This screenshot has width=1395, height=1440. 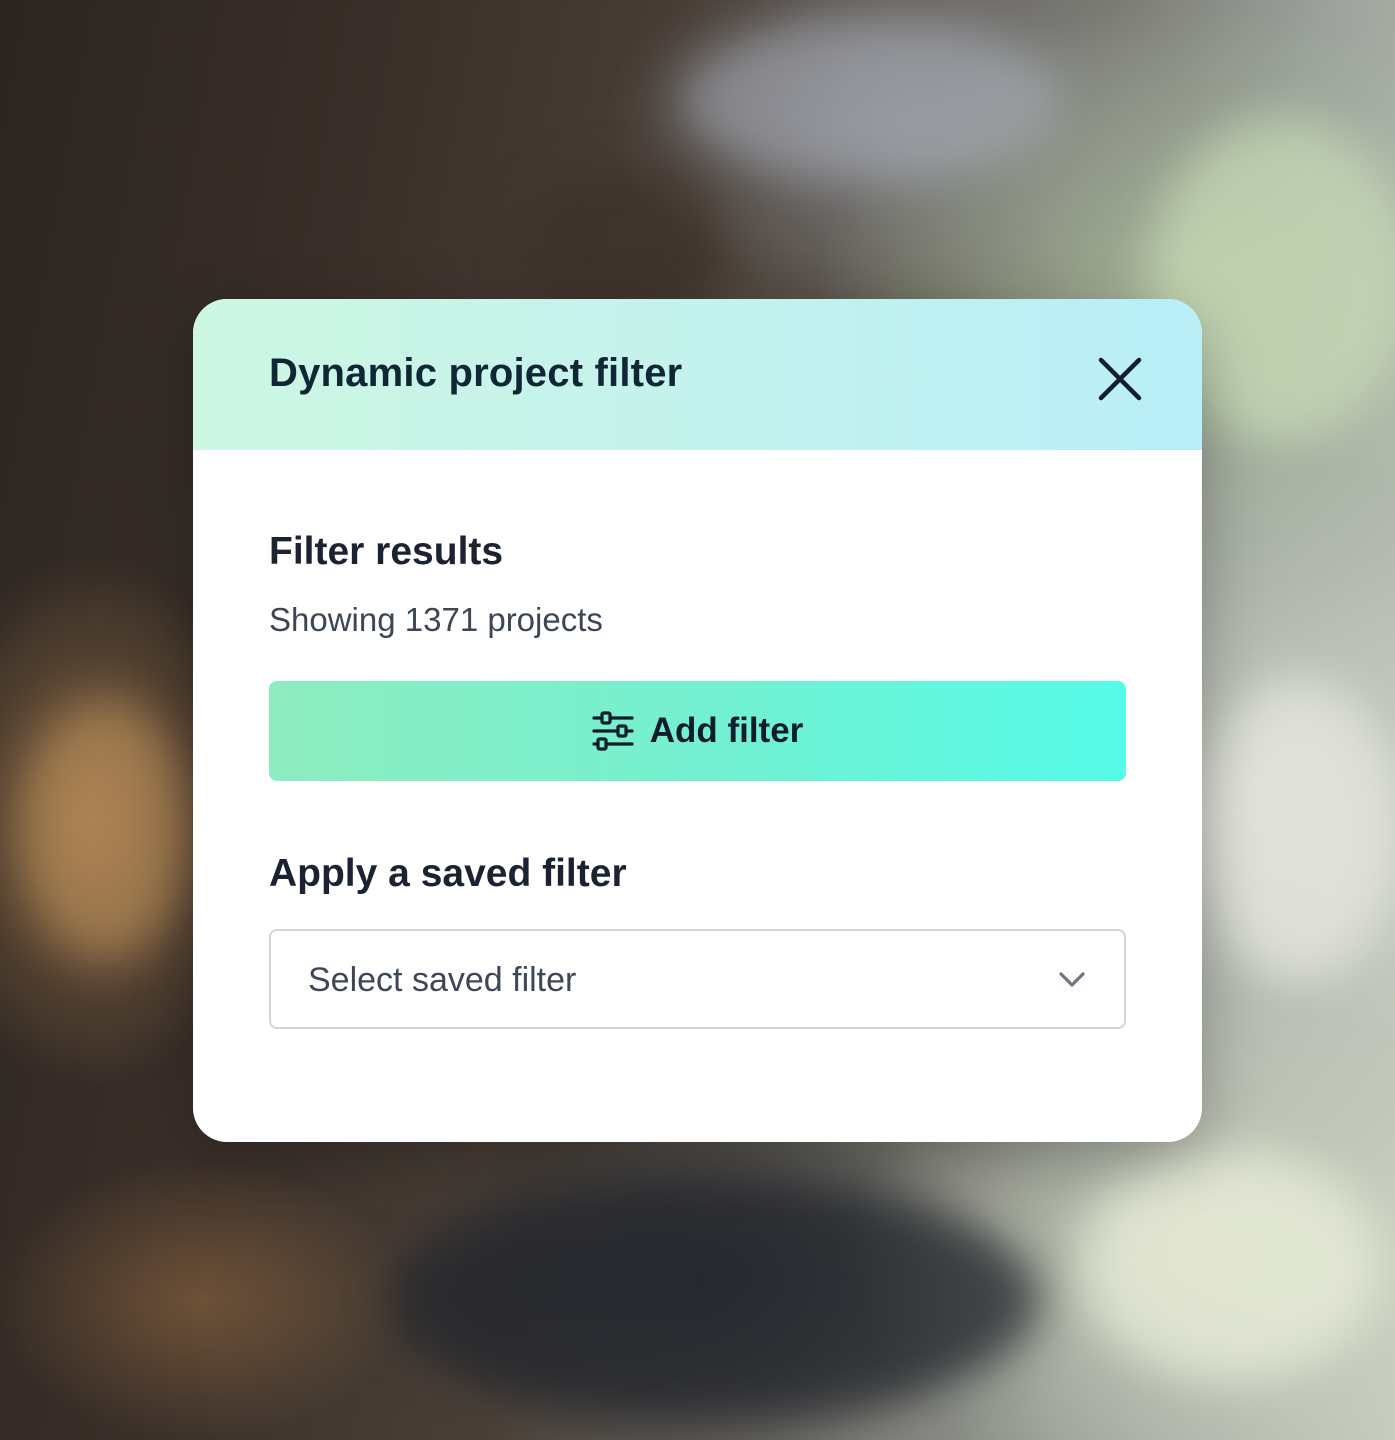 What do you see at coordinates (726, 730) in the screenshot?
I see `add-filter-label: Add filter` at bounding box center [726, 730].